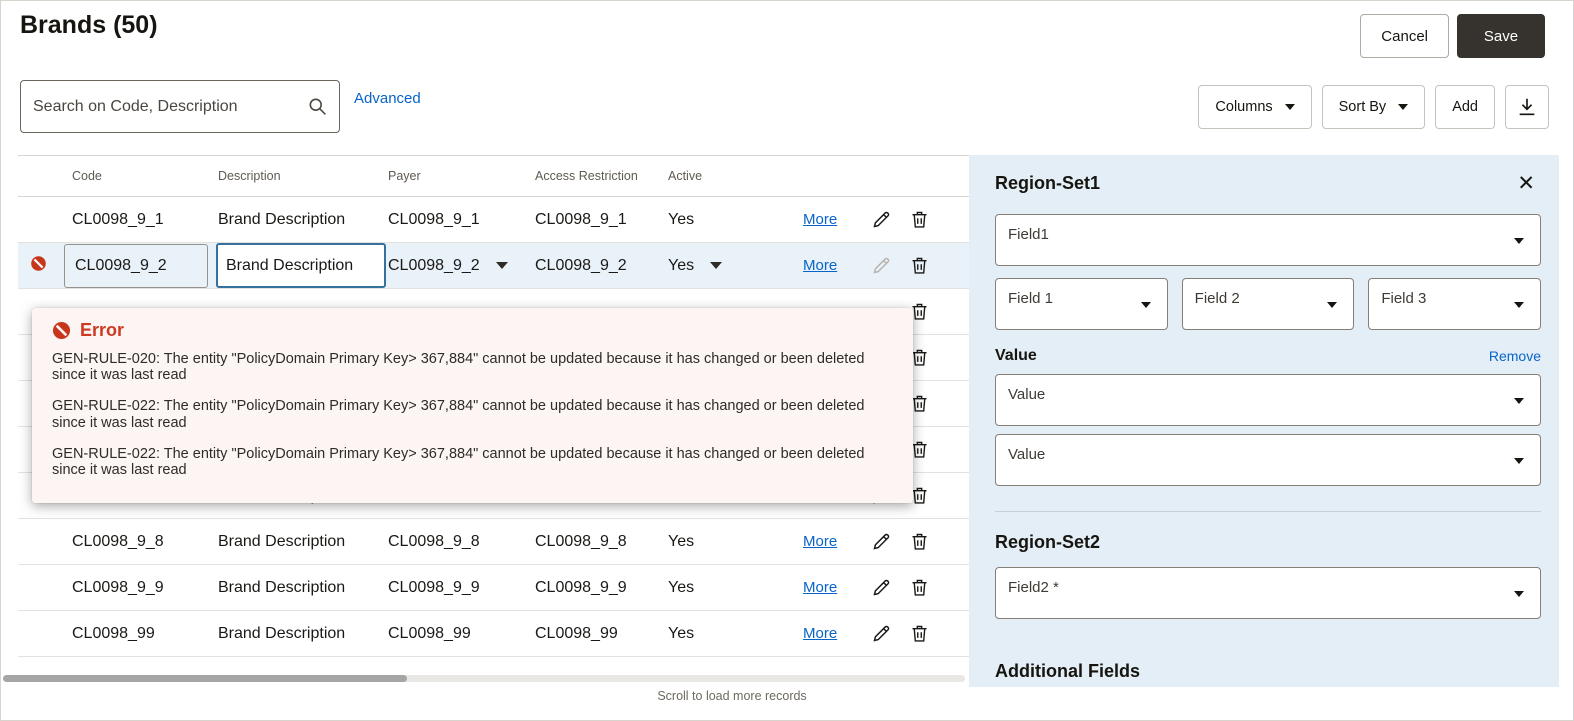  Describe the element at coordinates (205, 678) in the screenshot. I see `scrollbar-thumb` at that location.